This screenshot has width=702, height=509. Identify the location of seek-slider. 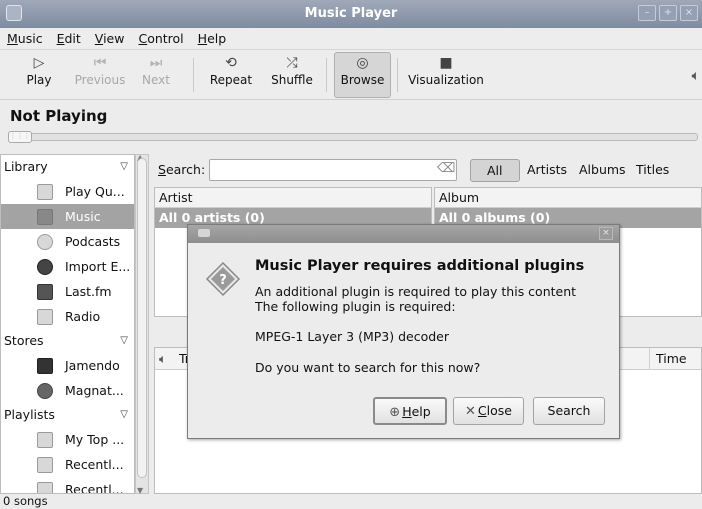
(353, 137).